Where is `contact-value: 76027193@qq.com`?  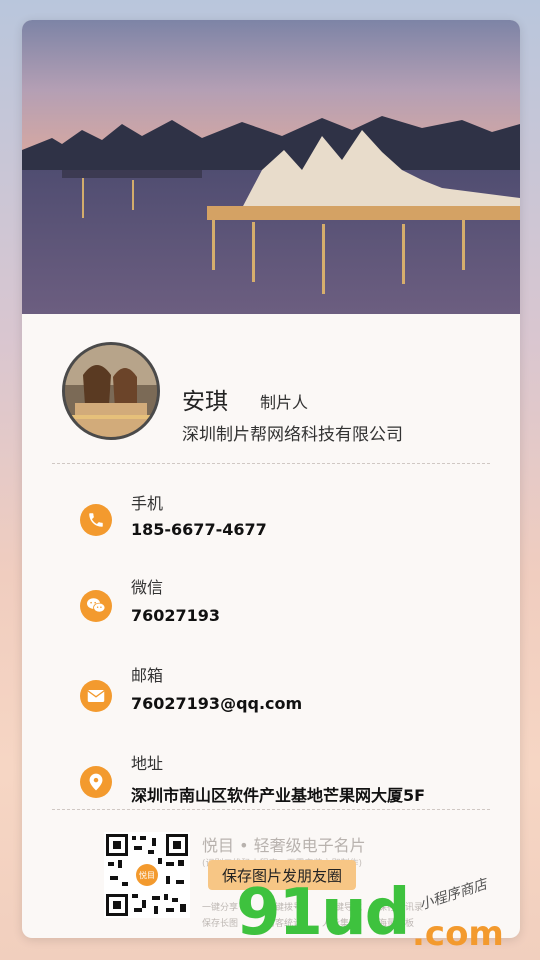 contact-value: 76027193@qq.com is located at coordinates (216, 703).